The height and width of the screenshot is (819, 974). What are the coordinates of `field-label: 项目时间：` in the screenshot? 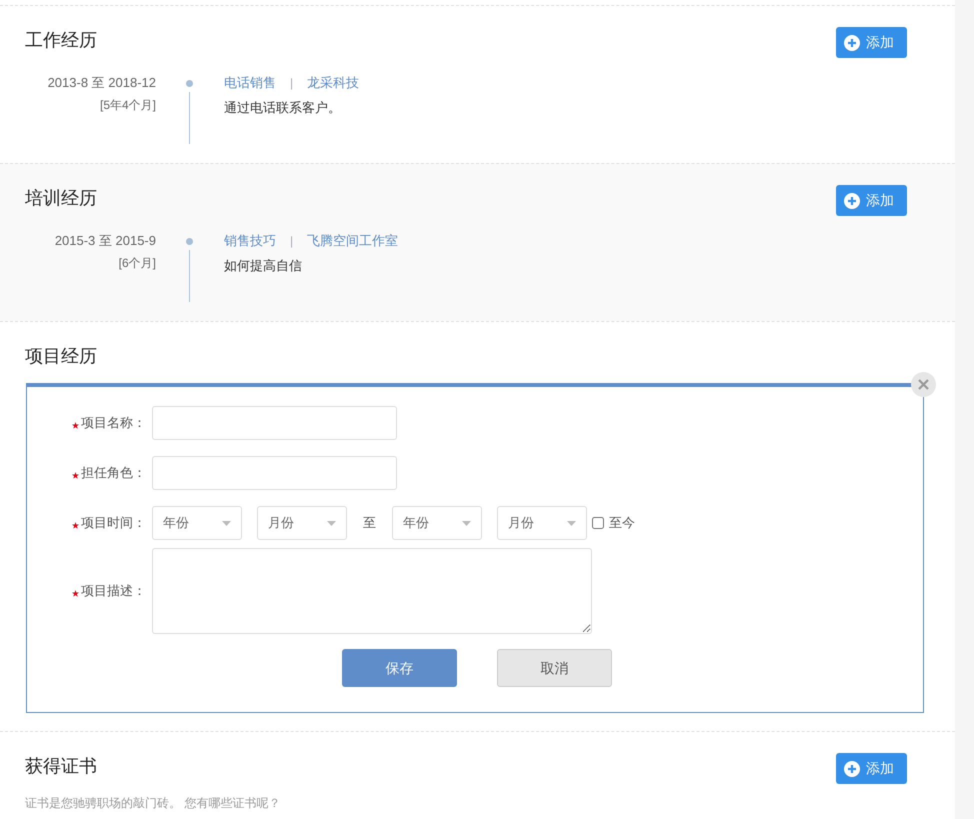 It's located at (113, 523).